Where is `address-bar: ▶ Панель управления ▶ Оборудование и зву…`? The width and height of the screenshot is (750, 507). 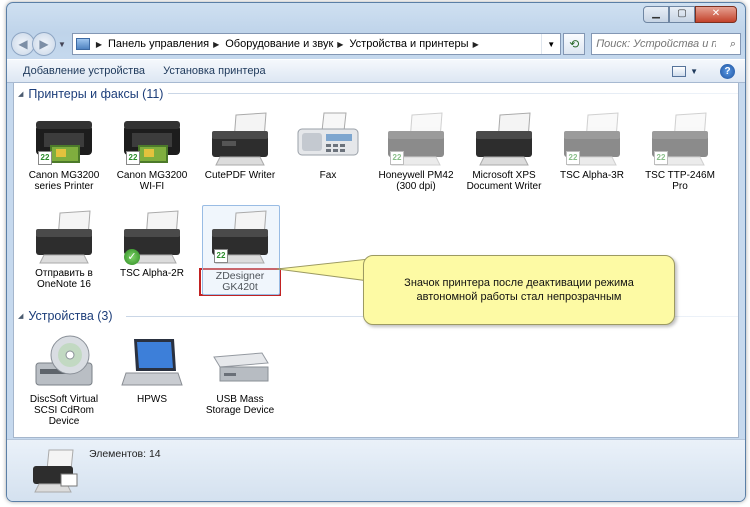 address-bar: ▶ Панель управления ▶ Оборудование и зву… is located at coordinates (316, 44).